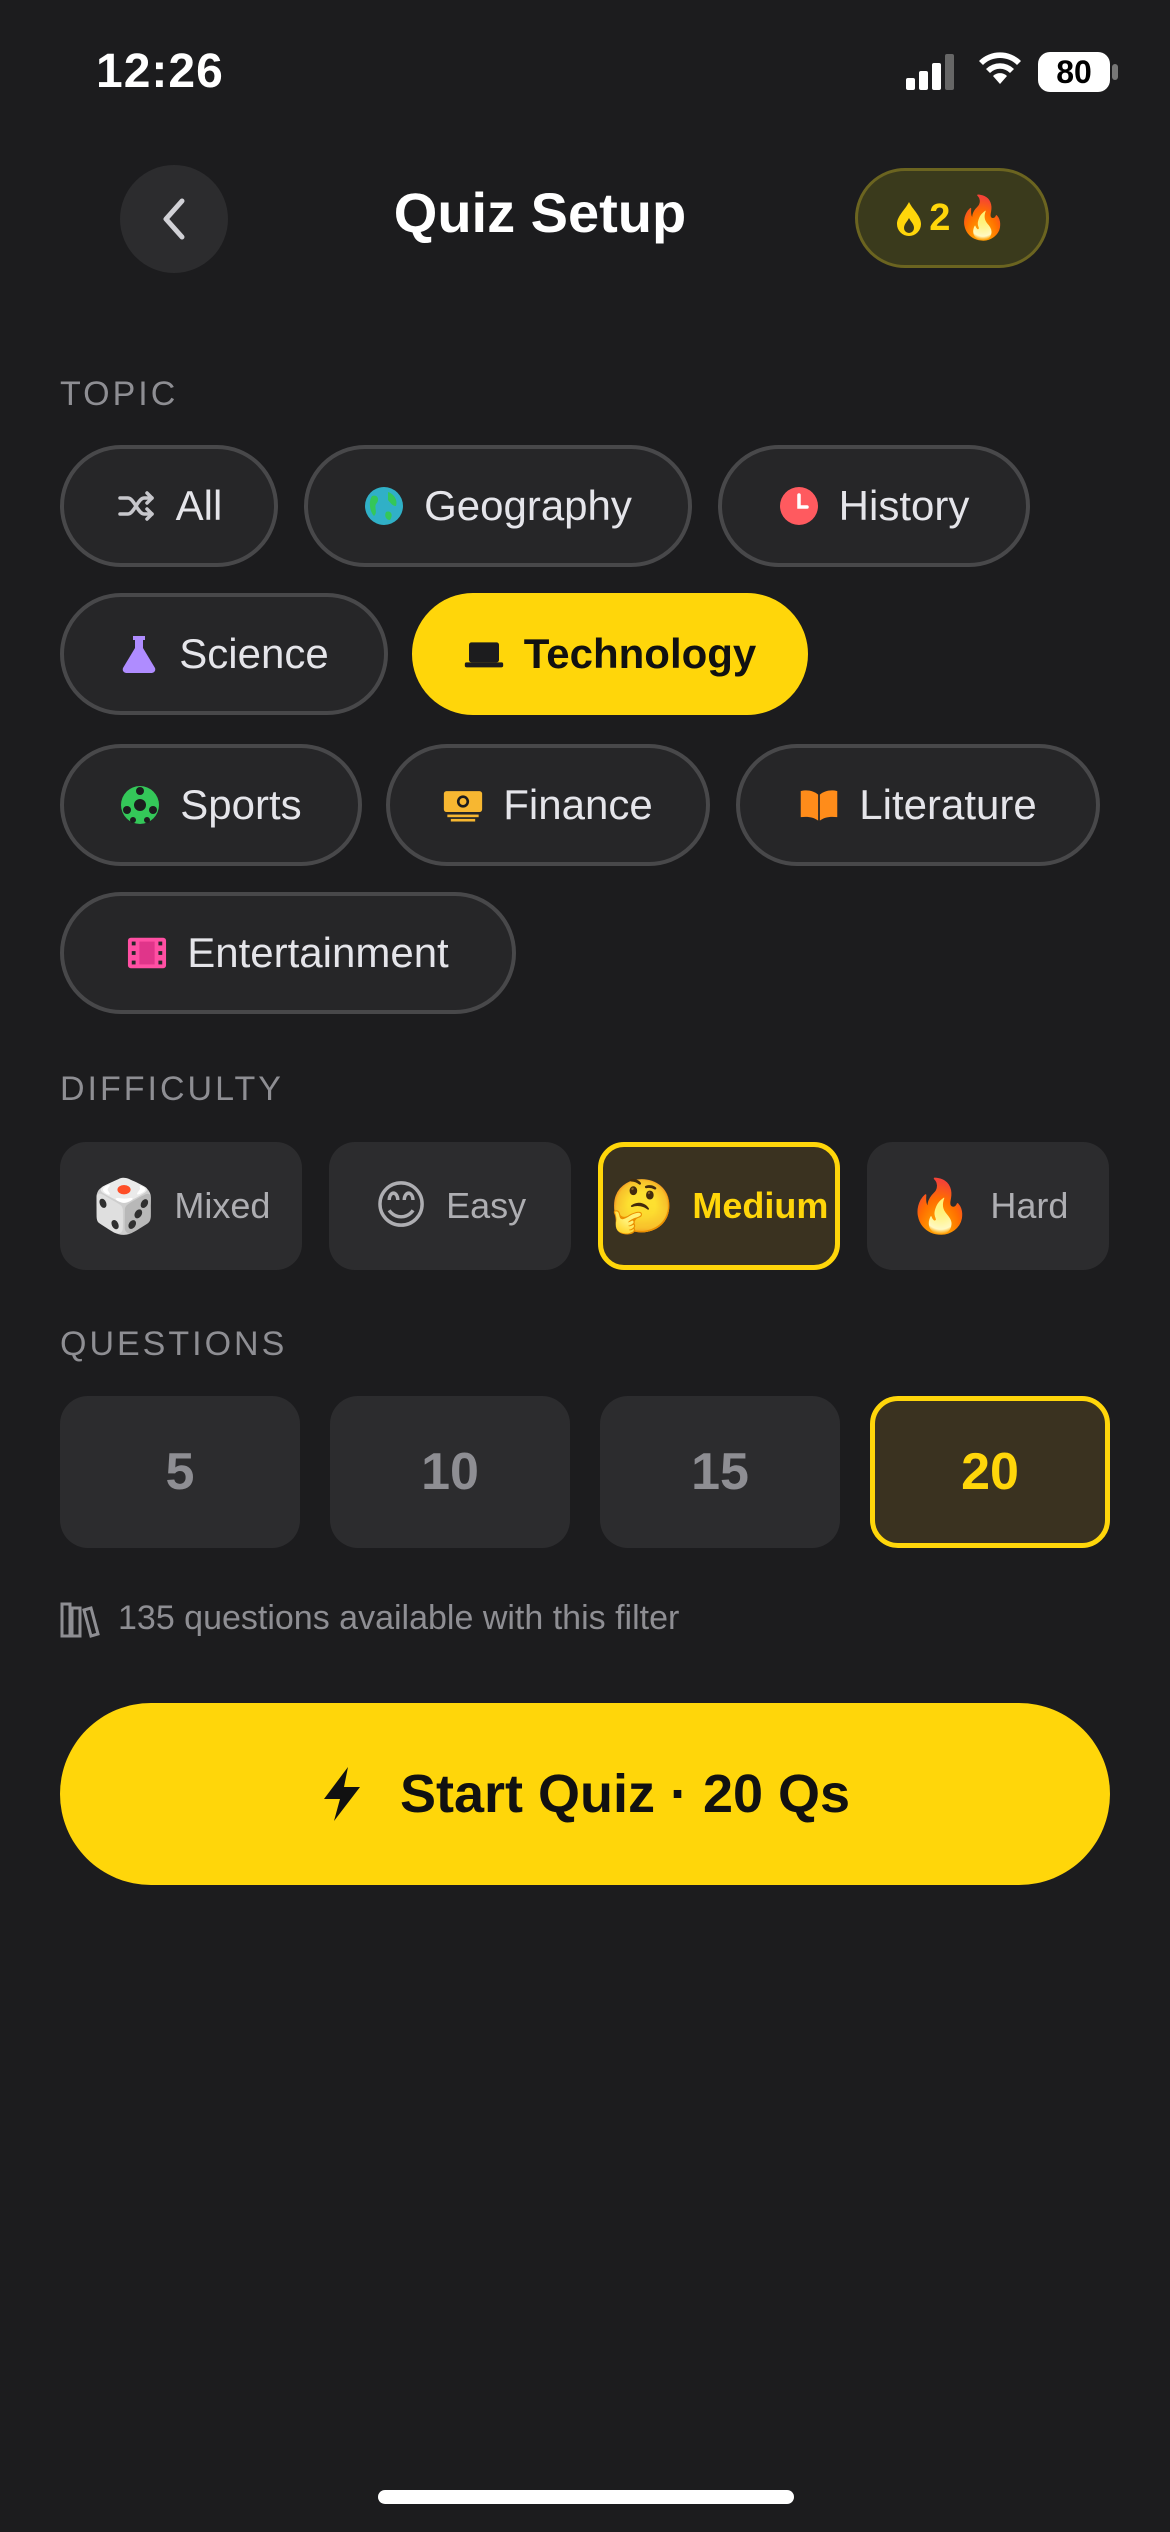 This screenshot has height=2532, width=1170. What do you see at coordinates (254, 653) in the screenshot?
I see `topic-chip-label: Science` at bounding box center [254, 653].